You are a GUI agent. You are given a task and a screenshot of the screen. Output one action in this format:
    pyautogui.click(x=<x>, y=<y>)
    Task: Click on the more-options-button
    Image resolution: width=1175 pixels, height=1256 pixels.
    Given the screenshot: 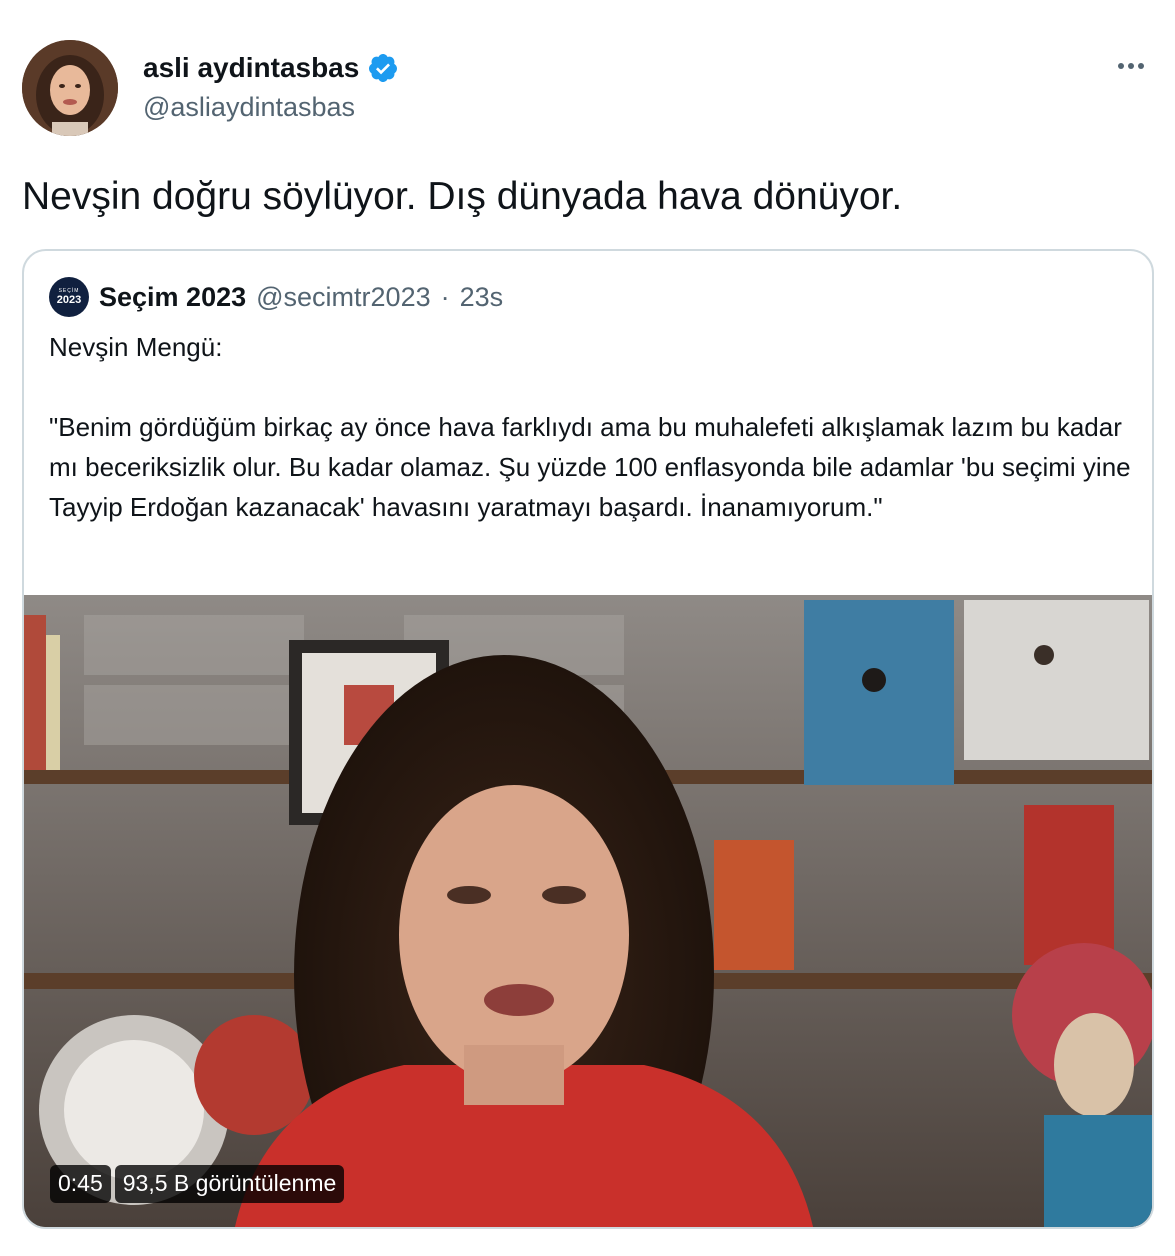 What is the action you would take?
    pyautogui.click(x=1131, y=66)
    